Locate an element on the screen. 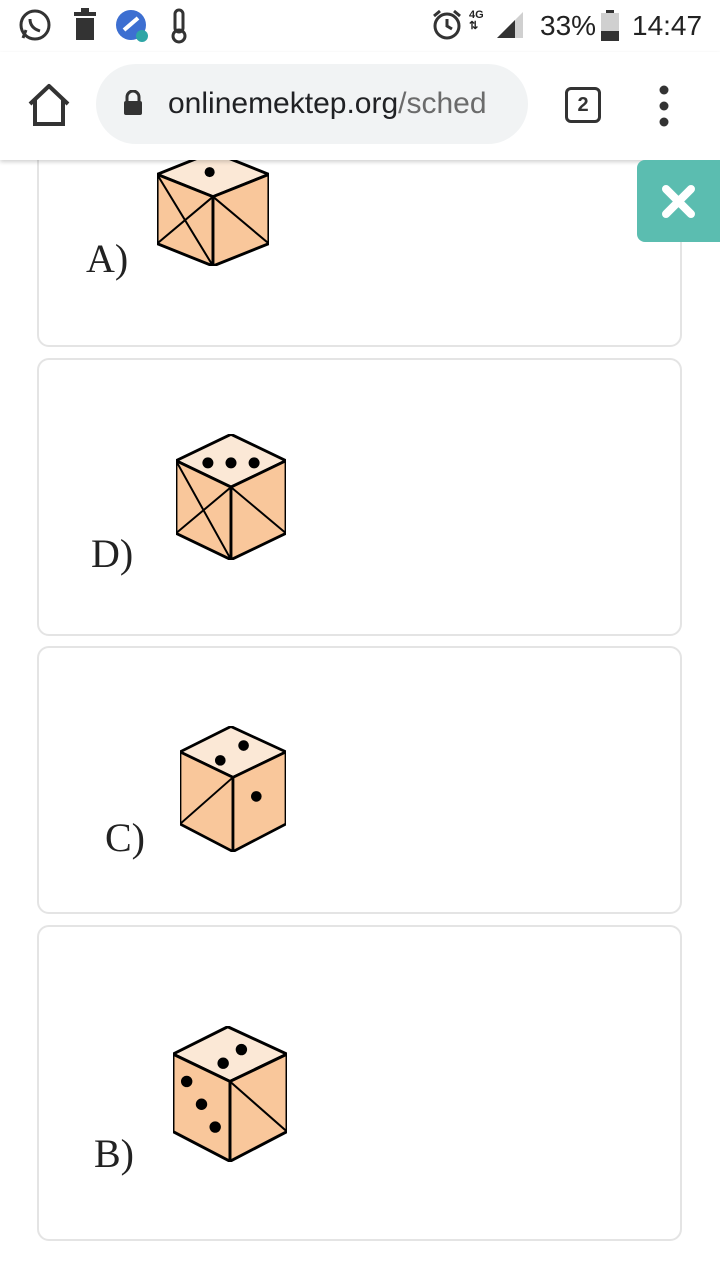 Image resolution: width=720 pixels, height=1280 pixels. home-icon is located at coordinates (49, 105).